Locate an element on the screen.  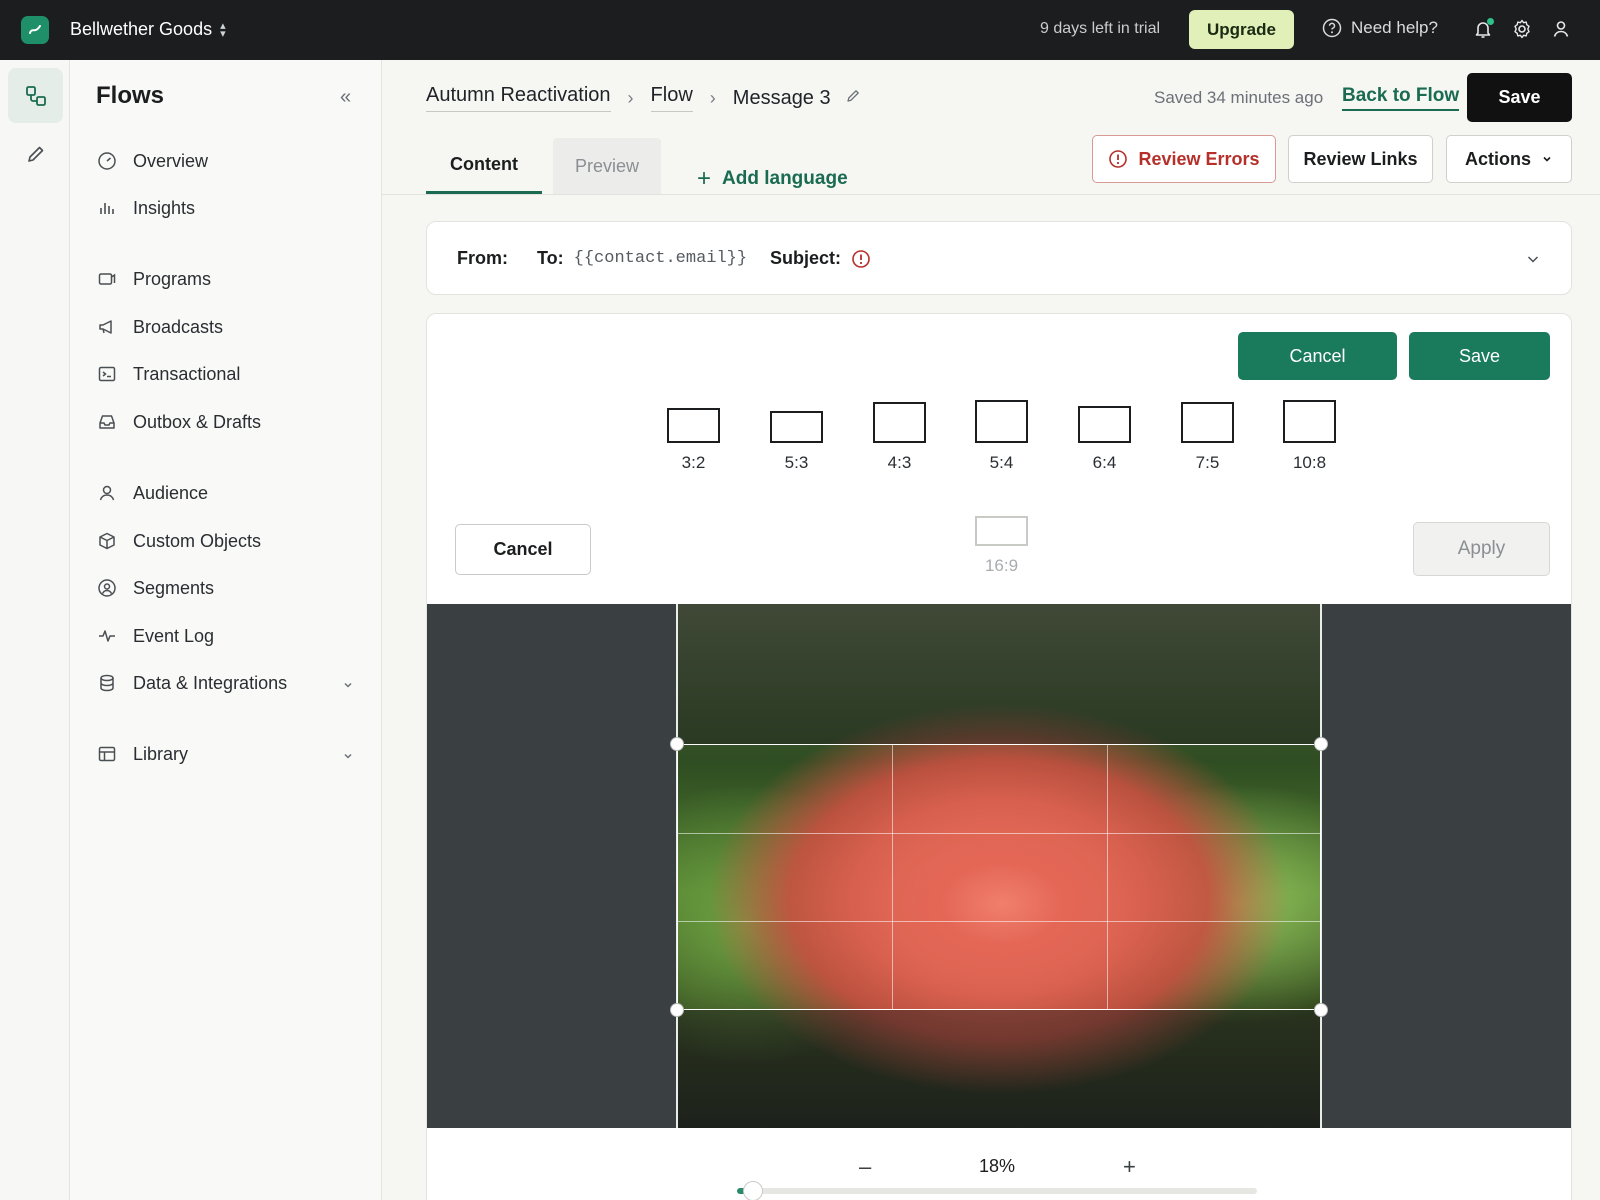
gear-icon is located at coordinates (1522, 29).